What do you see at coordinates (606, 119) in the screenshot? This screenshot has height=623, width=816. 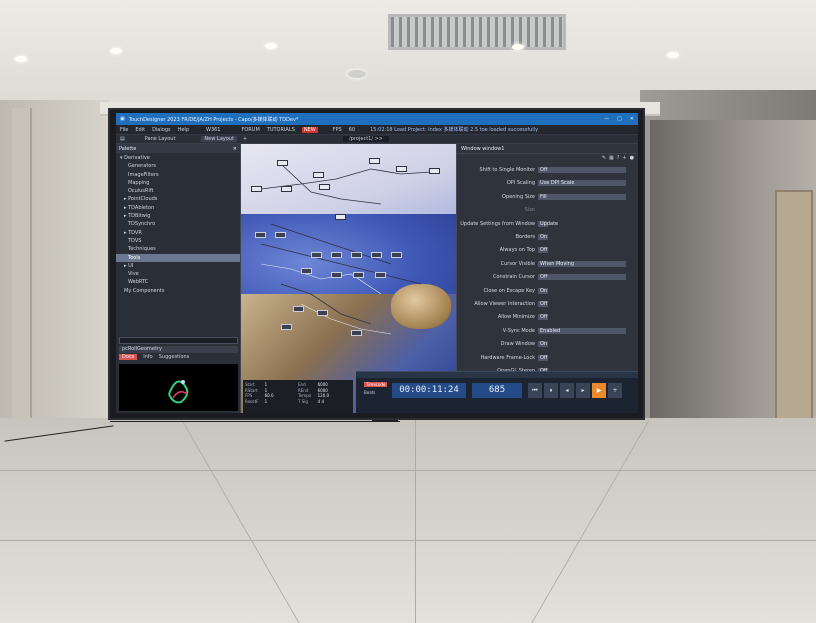 I see `minimize-button: —` at bounding box center [606, 119].